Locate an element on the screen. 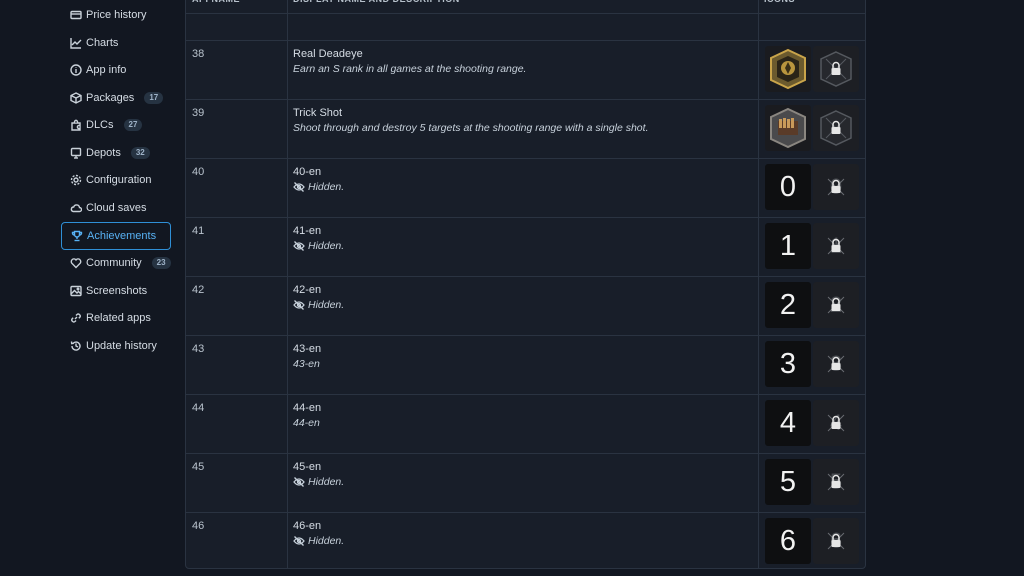 The width and height of the screenshot is (1024, 576). charts-icon is located at coordinates (76, 43).